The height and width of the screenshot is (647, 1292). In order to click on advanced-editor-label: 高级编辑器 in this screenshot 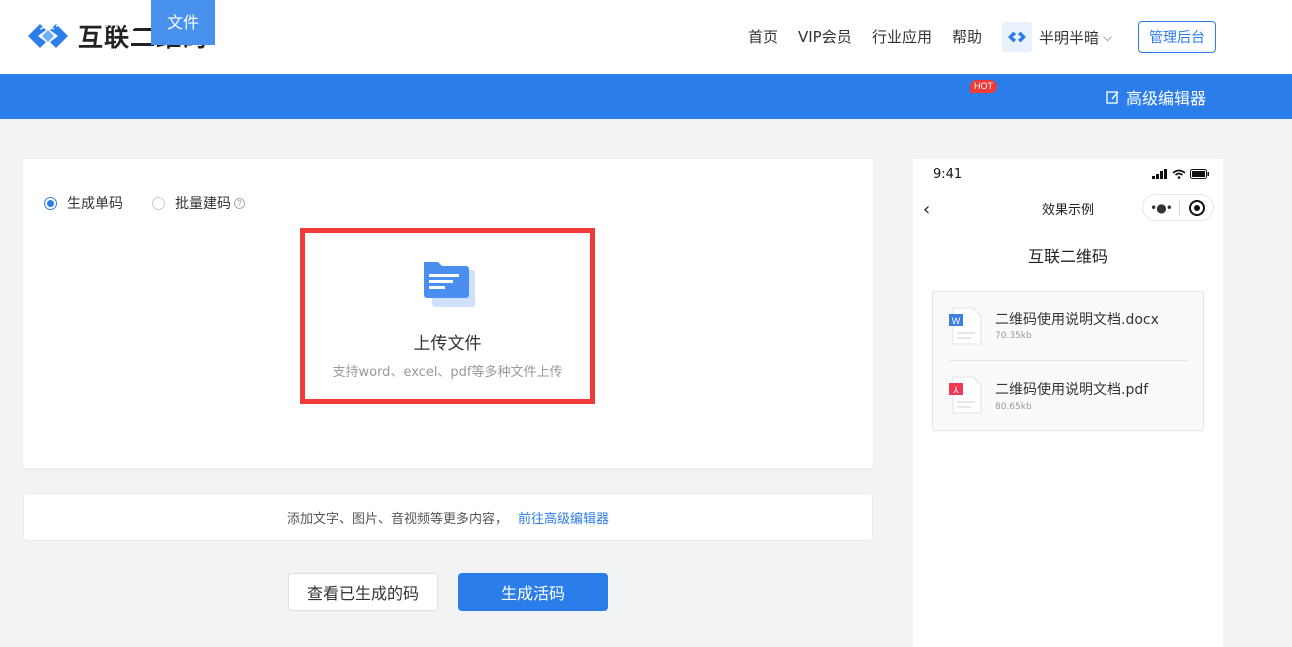, I will do `click(1166, 97)`.